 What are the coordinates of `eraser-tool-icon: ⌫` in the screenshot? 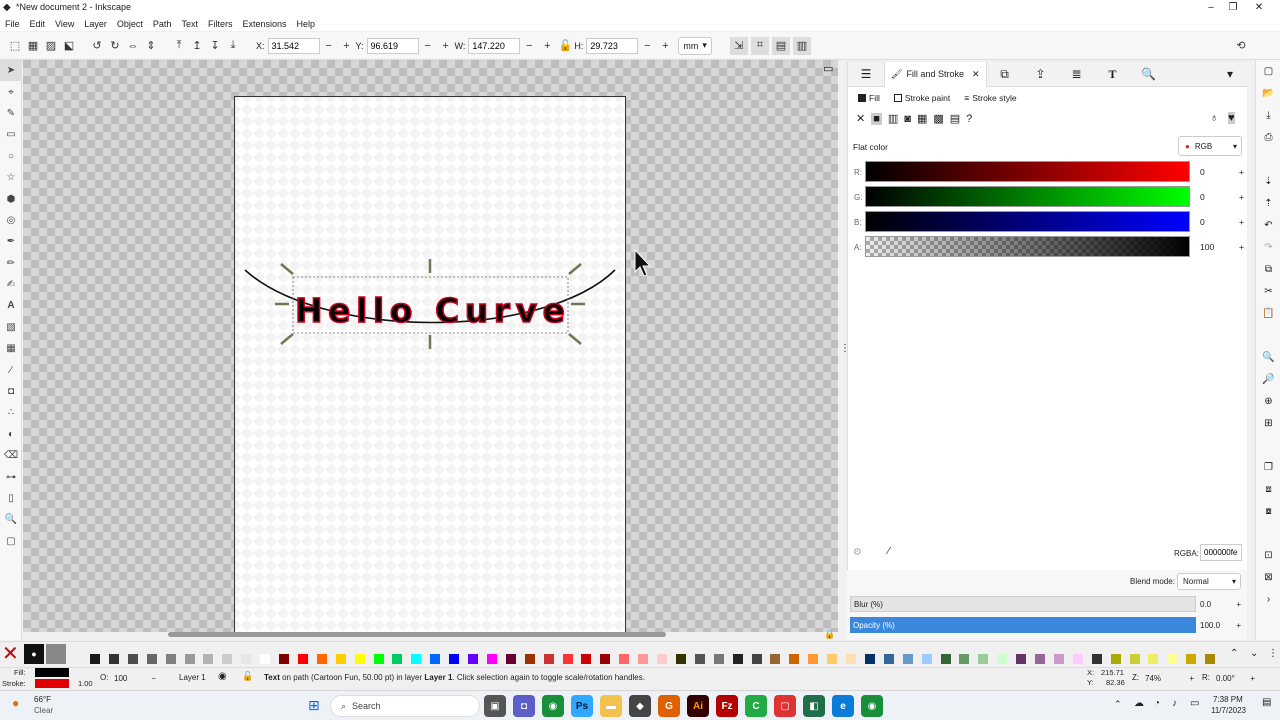 It's located at (11, 455).